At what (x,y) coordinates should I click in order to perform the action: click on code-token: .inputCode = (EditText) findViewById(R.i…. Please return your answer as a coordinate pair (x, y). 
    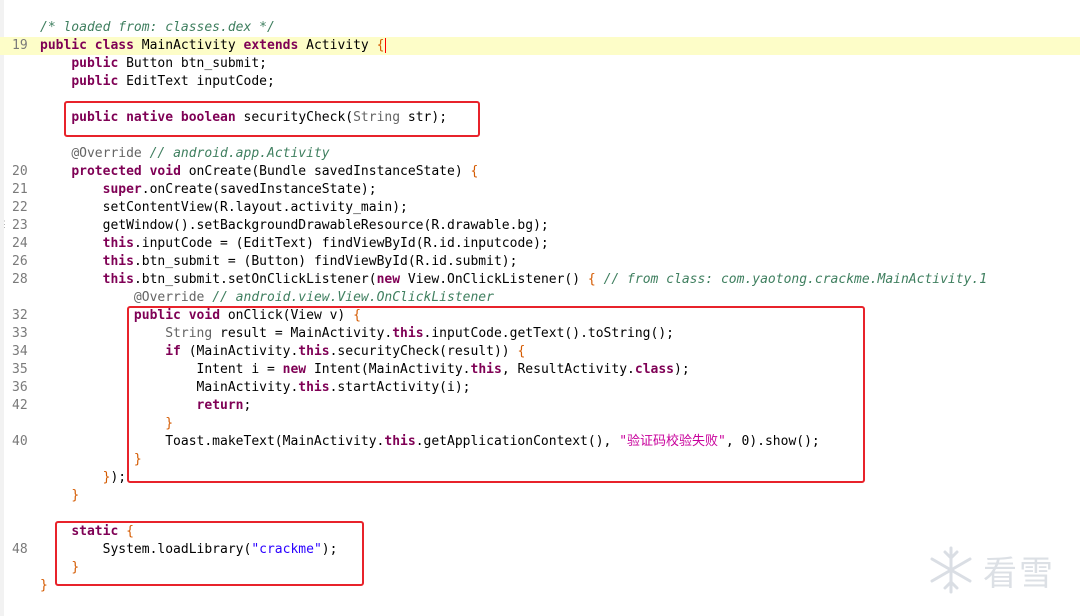
    Looking at the image, I should click on (341, 243).